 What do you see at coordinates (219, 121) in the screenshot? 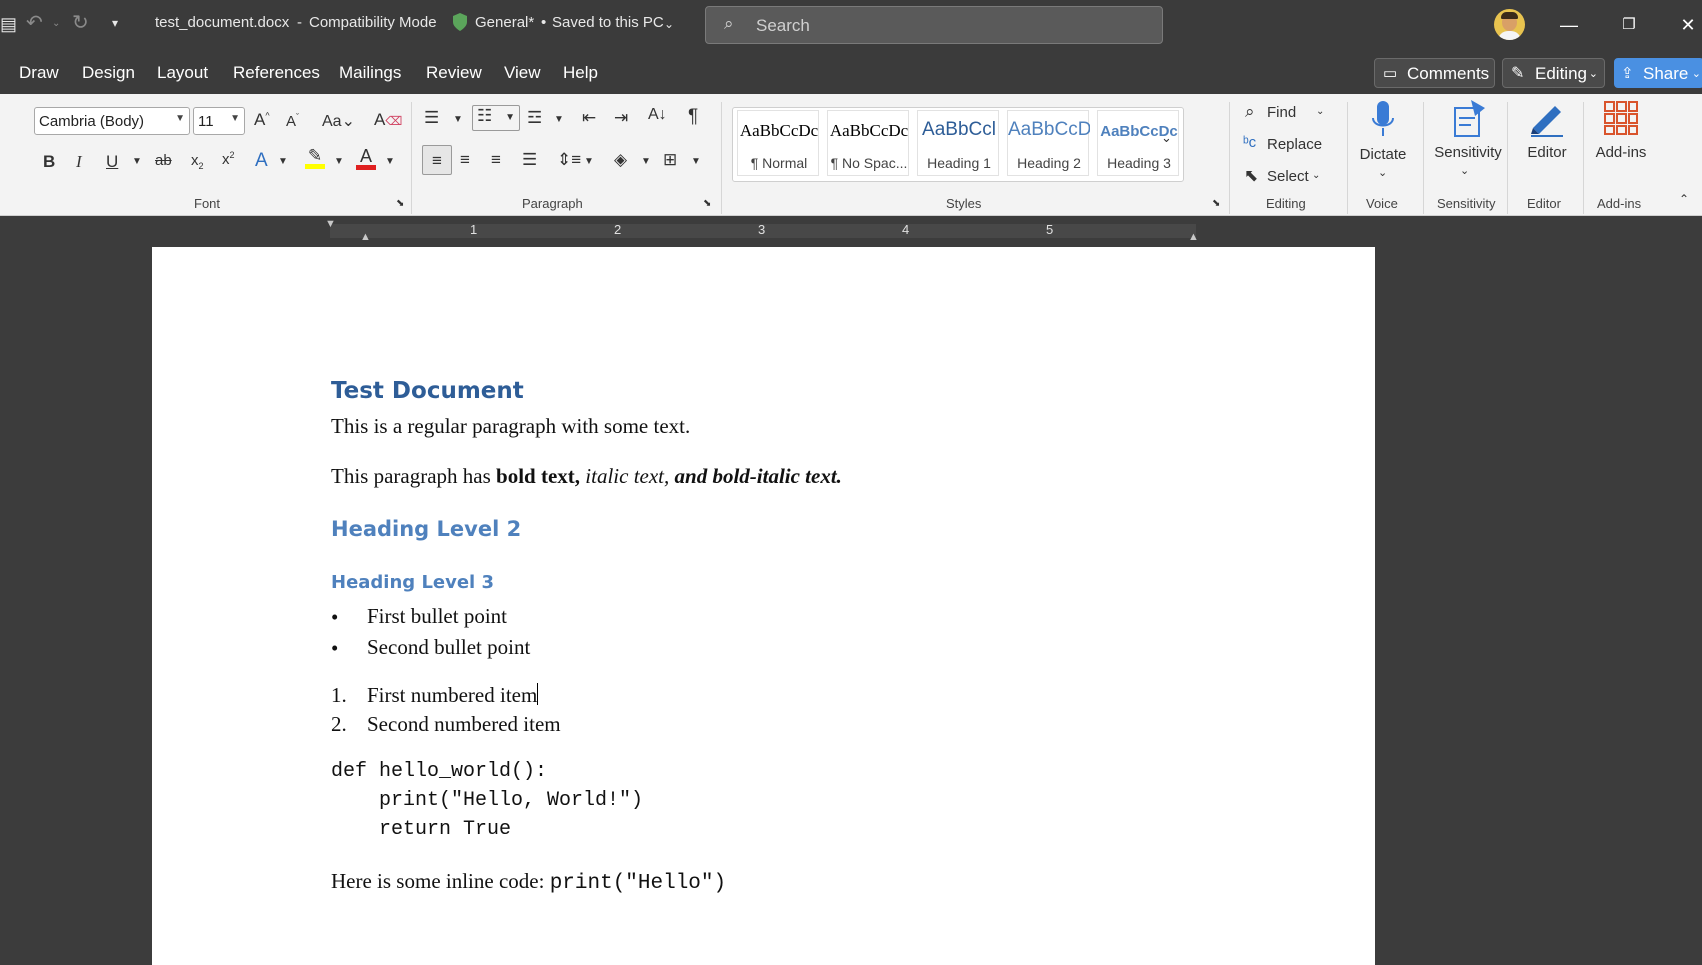
I see `font-size-box: 11 ▼` at bounding box center [219, 121].